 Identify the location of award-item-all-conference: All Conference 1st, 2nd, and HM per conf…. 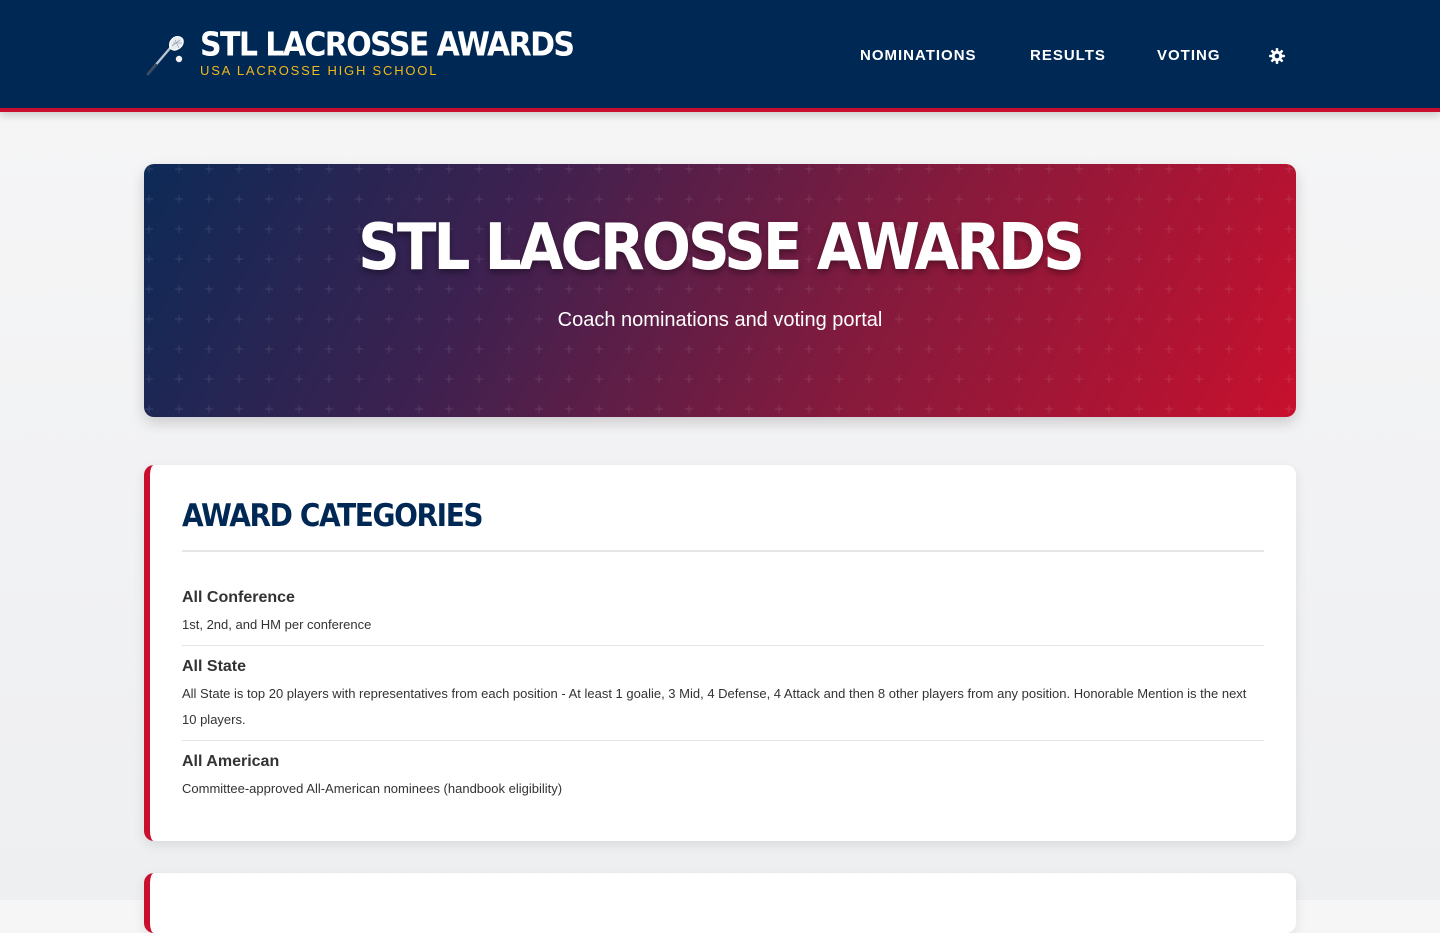
(723, 613).